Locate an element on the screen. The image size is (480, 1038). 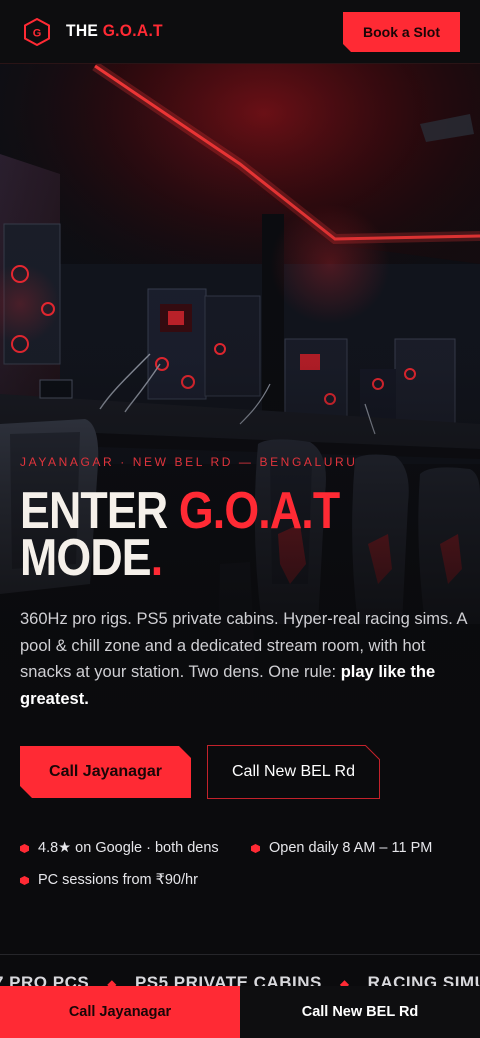
call-new-bel-rd-label: Call New BEL Rd is located at coordinates (293, 771).